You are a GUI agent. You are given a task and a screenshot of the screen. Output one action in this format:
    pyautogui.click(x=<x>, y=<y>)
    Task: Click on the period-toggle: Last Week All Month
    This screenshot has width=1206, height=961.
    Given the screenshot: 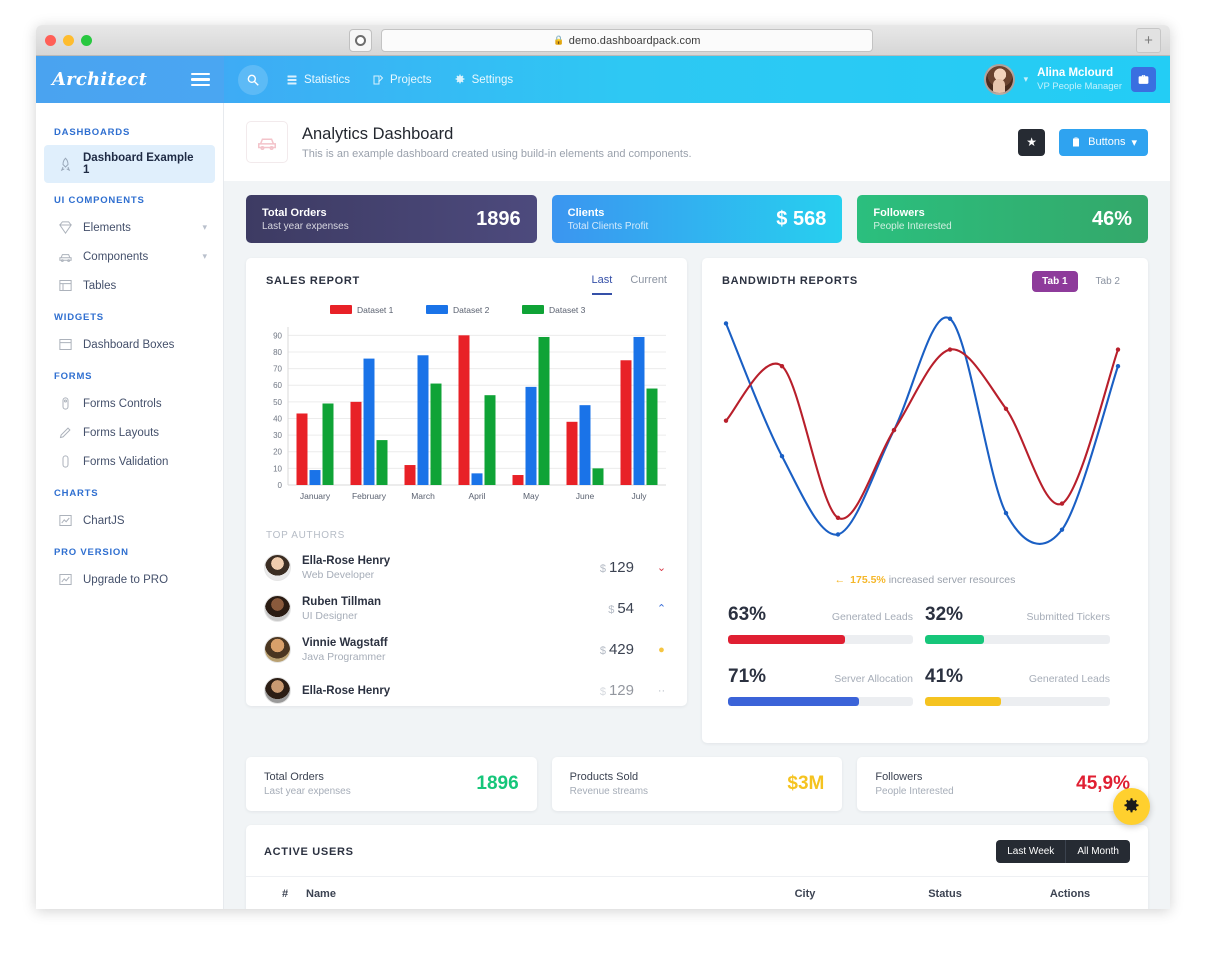 What is the action you would take?
    pyautogui.click(x=1063, y=851)
    